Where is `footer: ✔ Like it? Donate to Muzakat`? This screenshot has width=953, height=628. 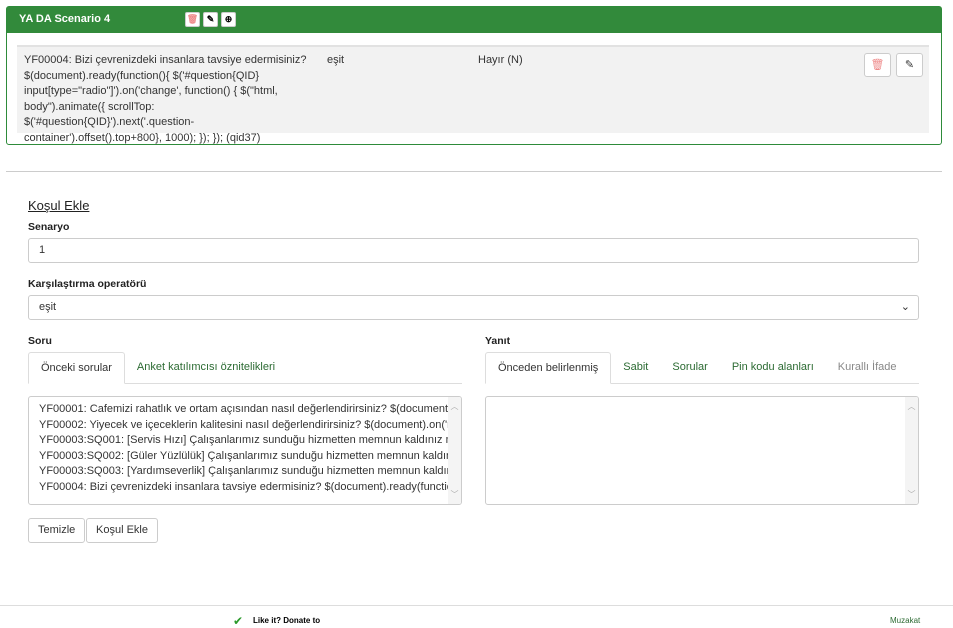
footer: ✔ Like it? Donate to Muzakat is located at coordinates (476, 616).